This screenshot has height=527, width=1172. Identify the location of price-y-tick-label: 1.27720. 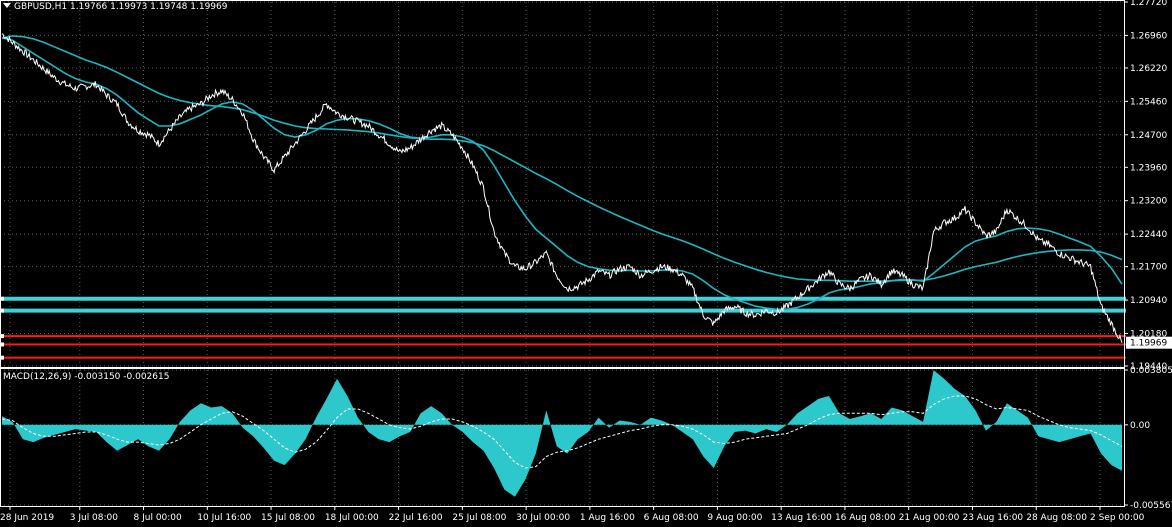
(1148, 4).